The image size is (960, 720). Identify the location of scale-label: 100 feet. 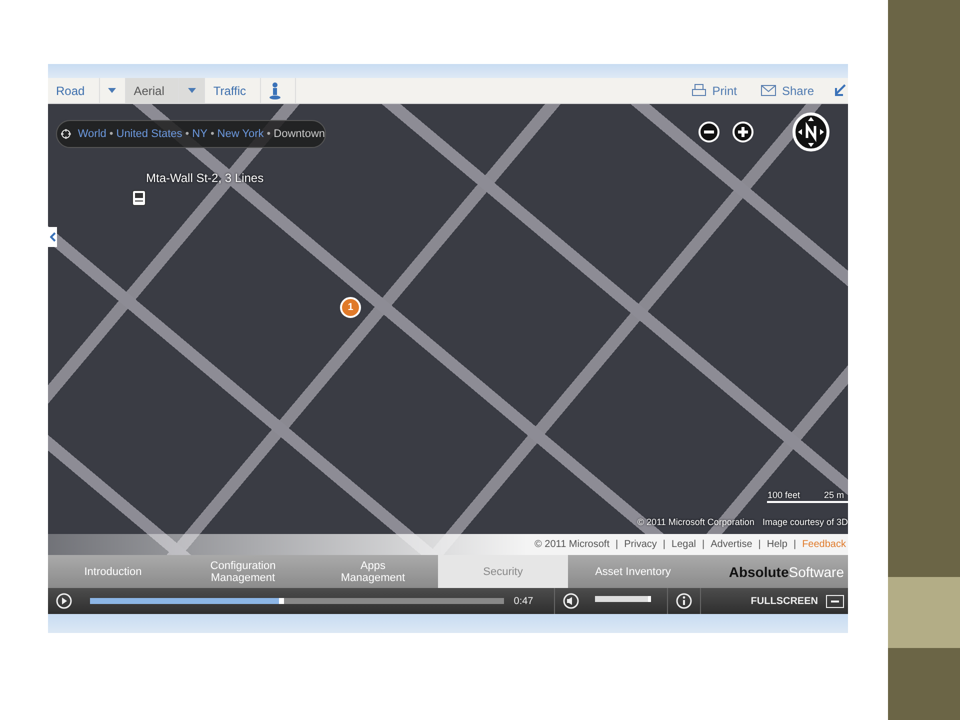
(783, 495).